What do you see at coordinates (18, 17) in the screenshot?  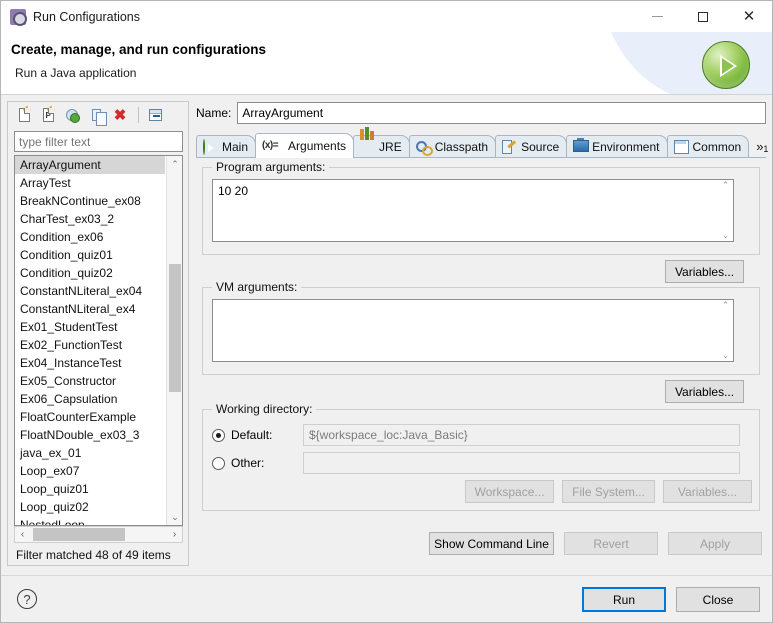 I see `run-configurations-icon` at bounding box center [18, 17].